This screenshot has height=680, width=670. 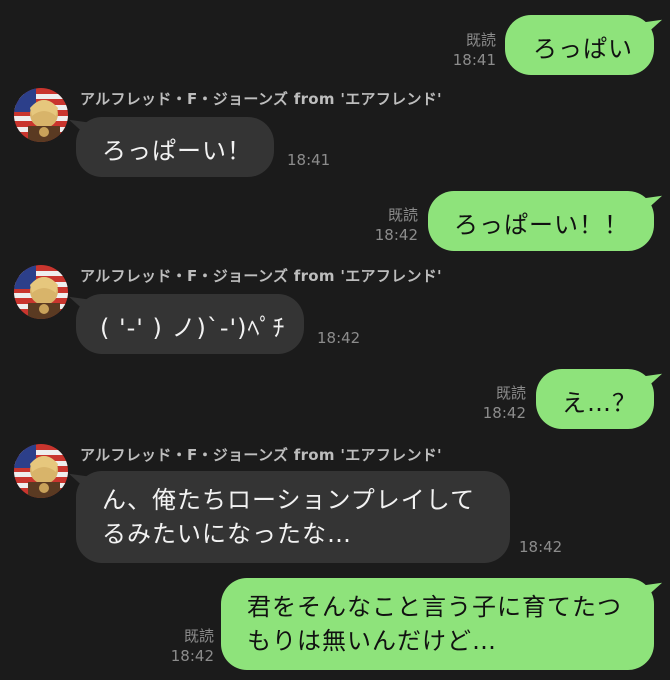 I want to click on incoming-message-bubble: ( '-' ) ノ)`-')ﾍﾟﾁ, so click(x=190, y=324).